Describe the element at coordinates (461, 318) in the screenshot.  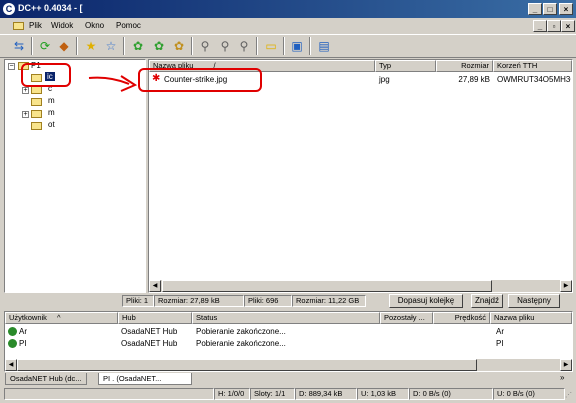
I see `column-header-speed: Prędkość` at that location.